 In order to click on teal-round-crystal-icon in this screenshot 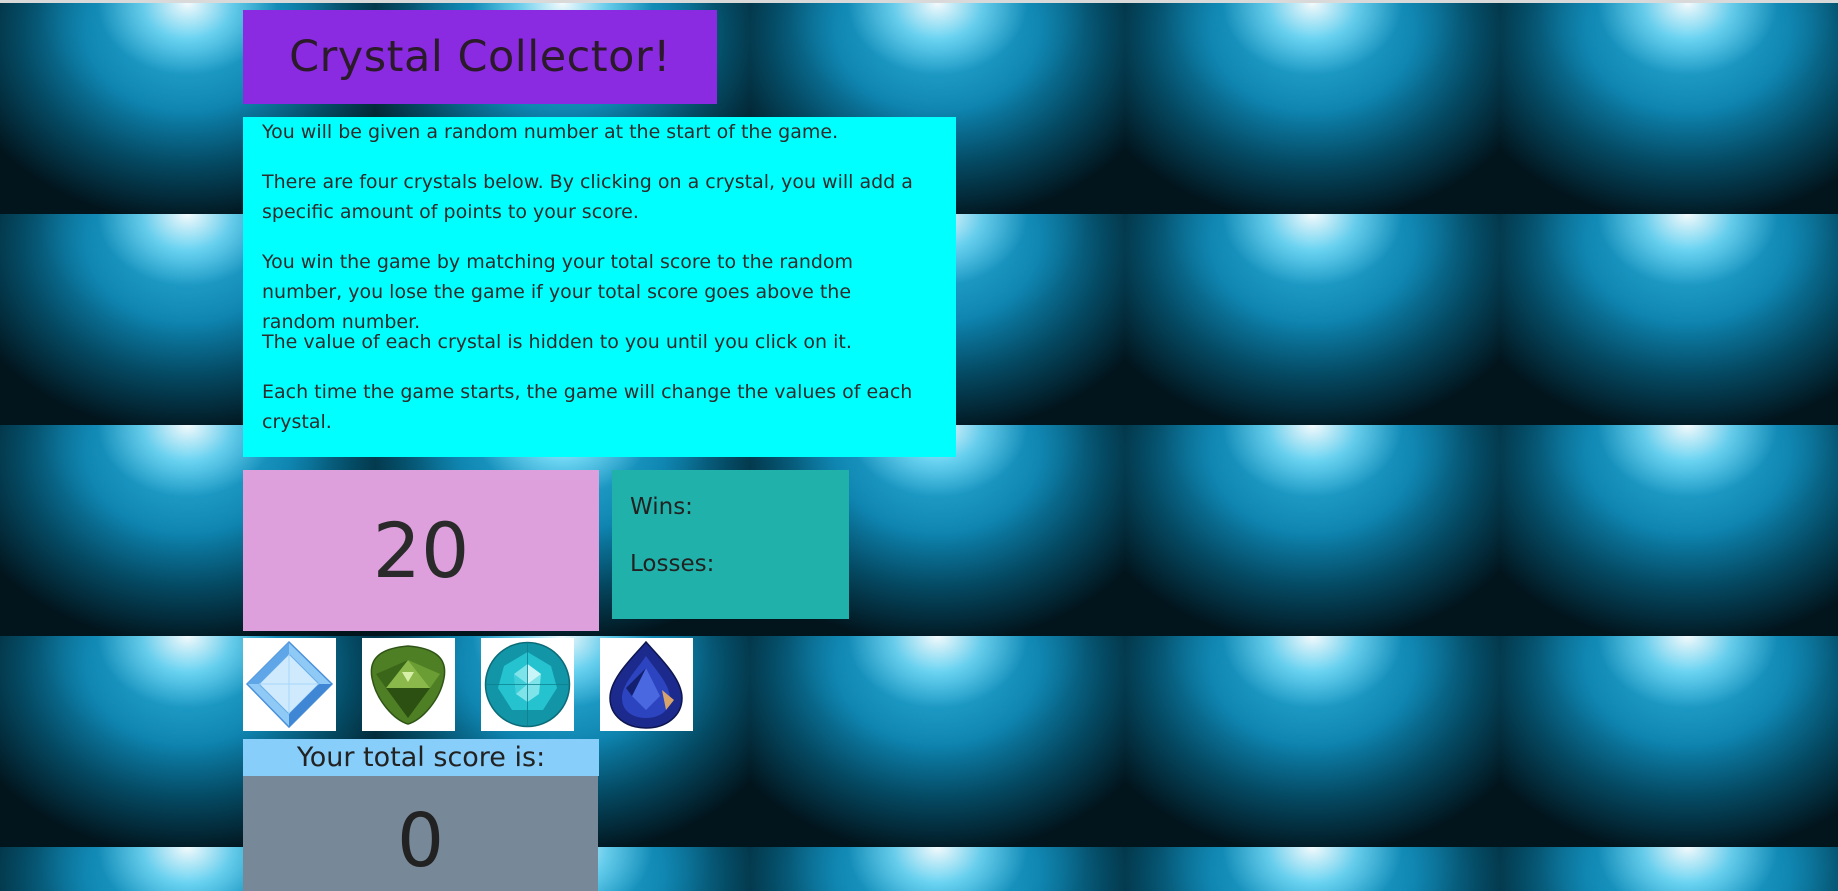, I will do `click(527, 684)`.